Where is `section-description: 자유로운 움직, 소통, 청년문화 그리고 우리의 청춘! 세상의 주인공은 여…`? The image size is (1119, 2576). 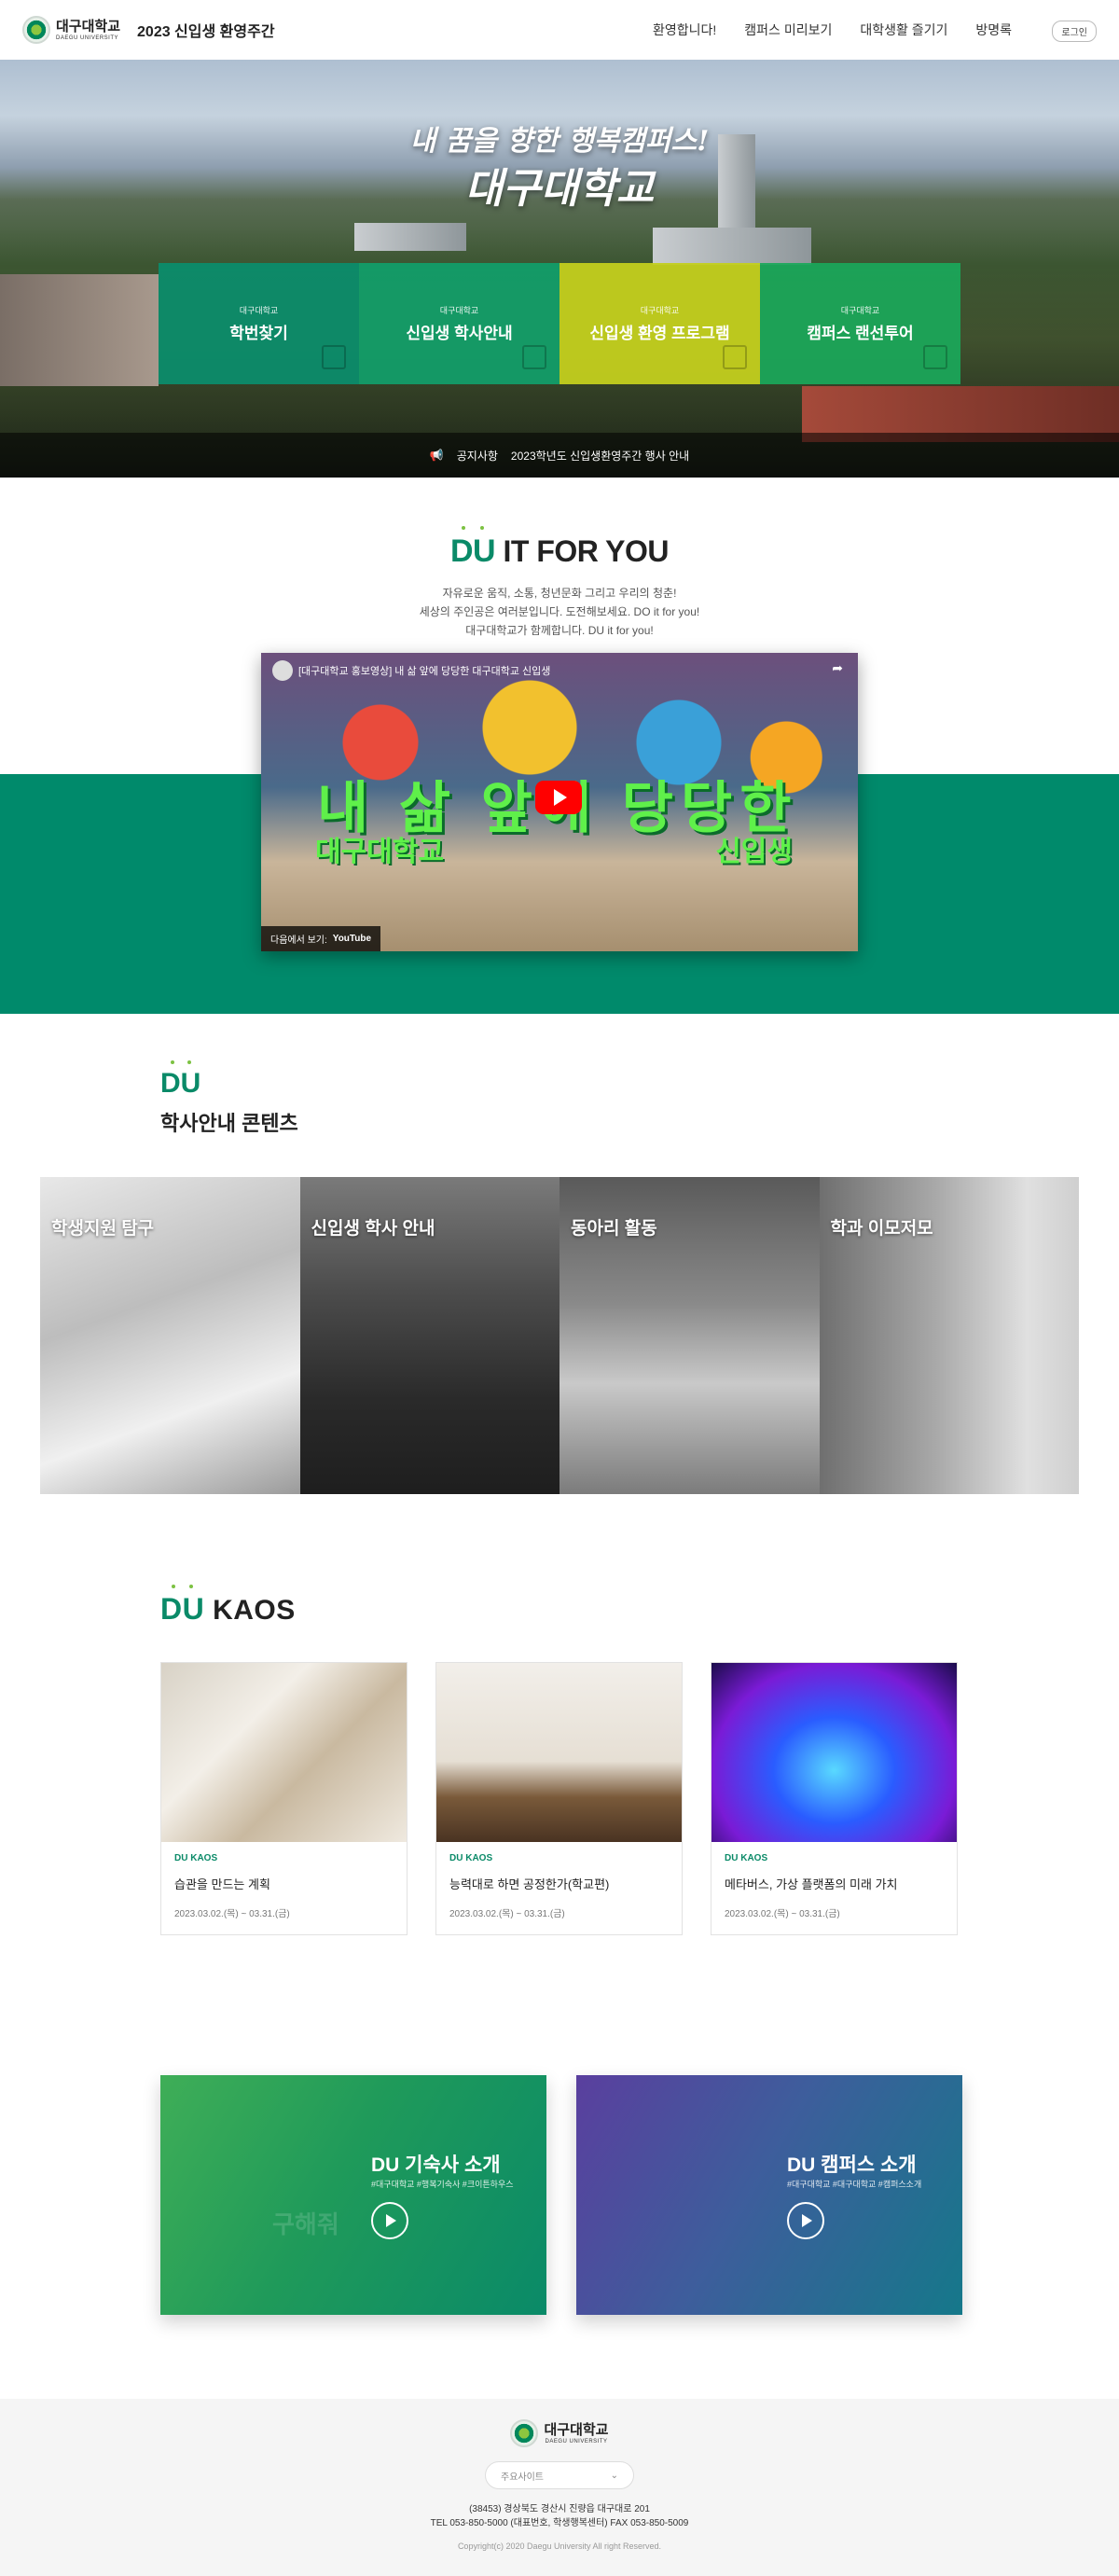 section-description: 자유로운 움직, 소통, 청년문화 그리고 우리의 청춘! 세상의 주인공은 여… is located at coordinates (559, 612).